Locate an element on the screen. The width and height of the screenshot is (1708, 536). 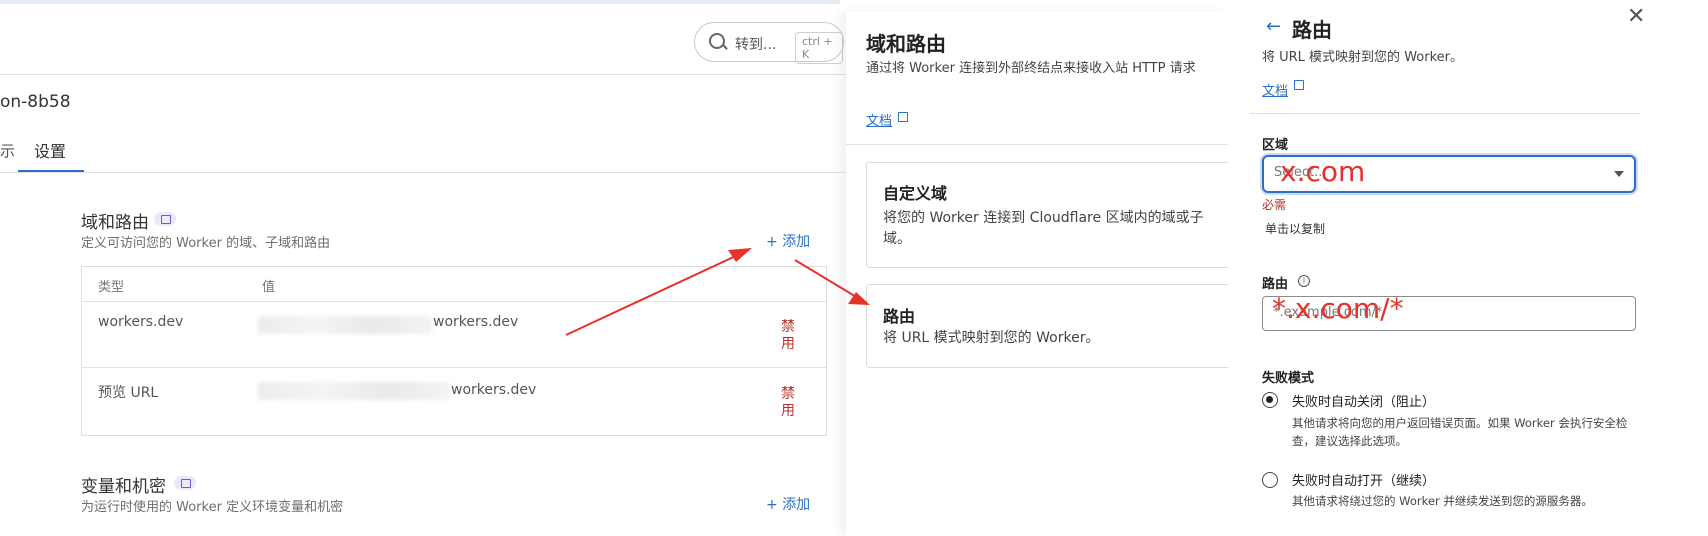
annotation-arrows is located at coordinates (717, 292).